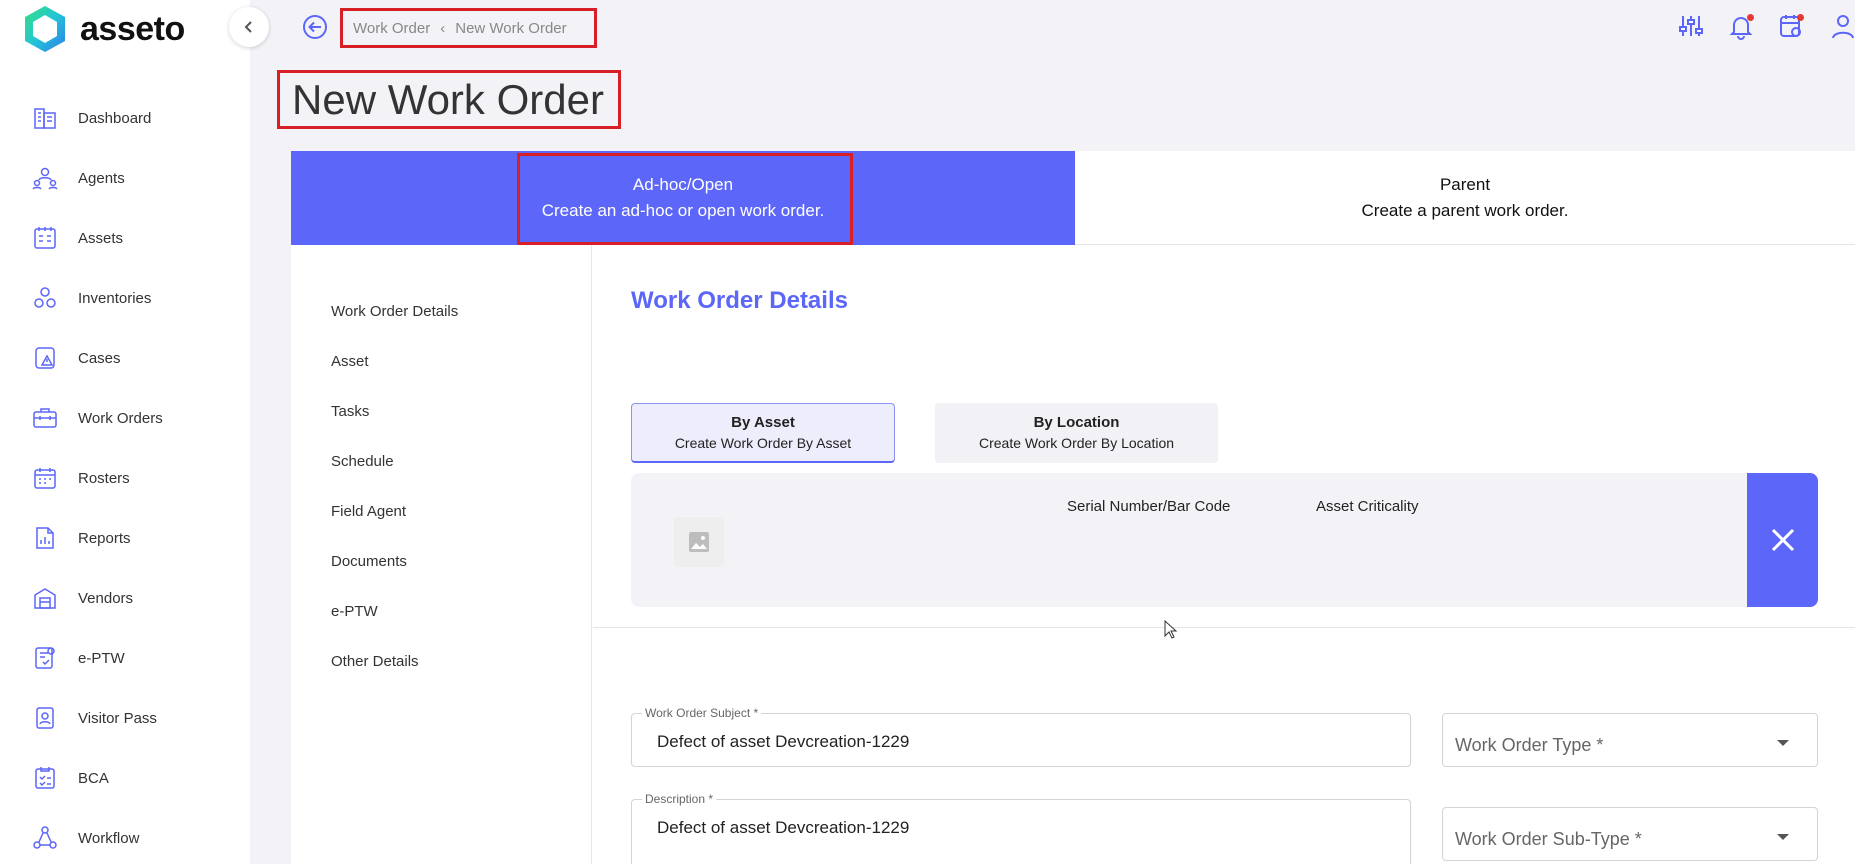 The height and width of the screenshot is (864, 1855). I want to click on section-divider, so click(1224, 627).